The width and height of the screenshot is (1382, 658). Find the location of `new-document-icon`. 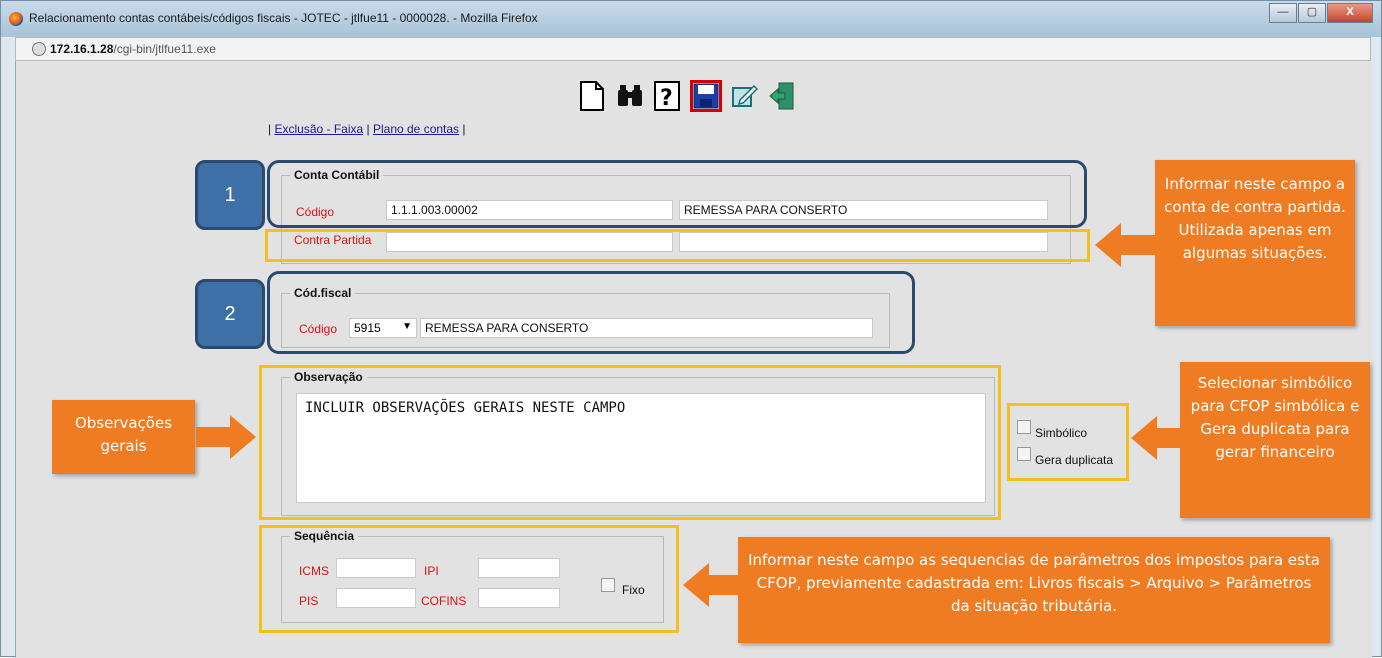

new-document-icon is located at coordinates (592, 96).